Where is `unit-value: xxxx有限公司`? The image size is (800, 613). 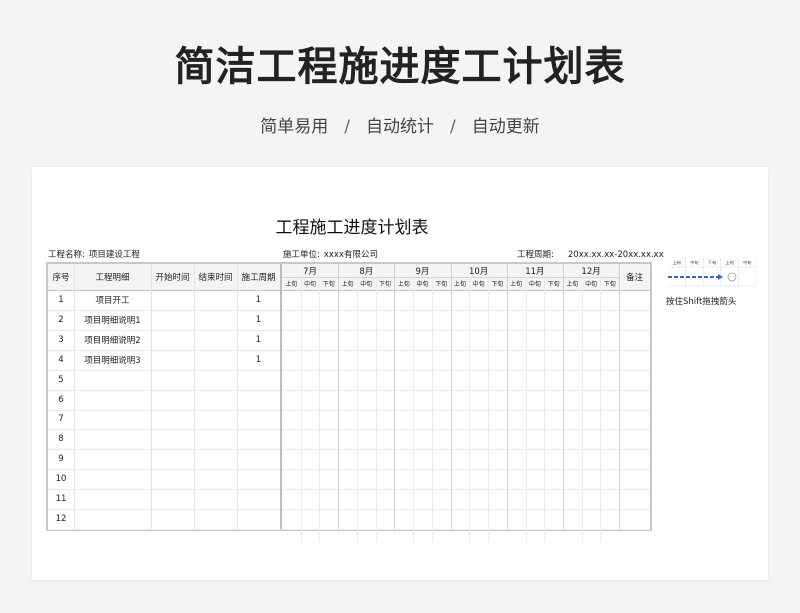 unit-value: xxxx有限公司 is located at coordinates (350, 255).